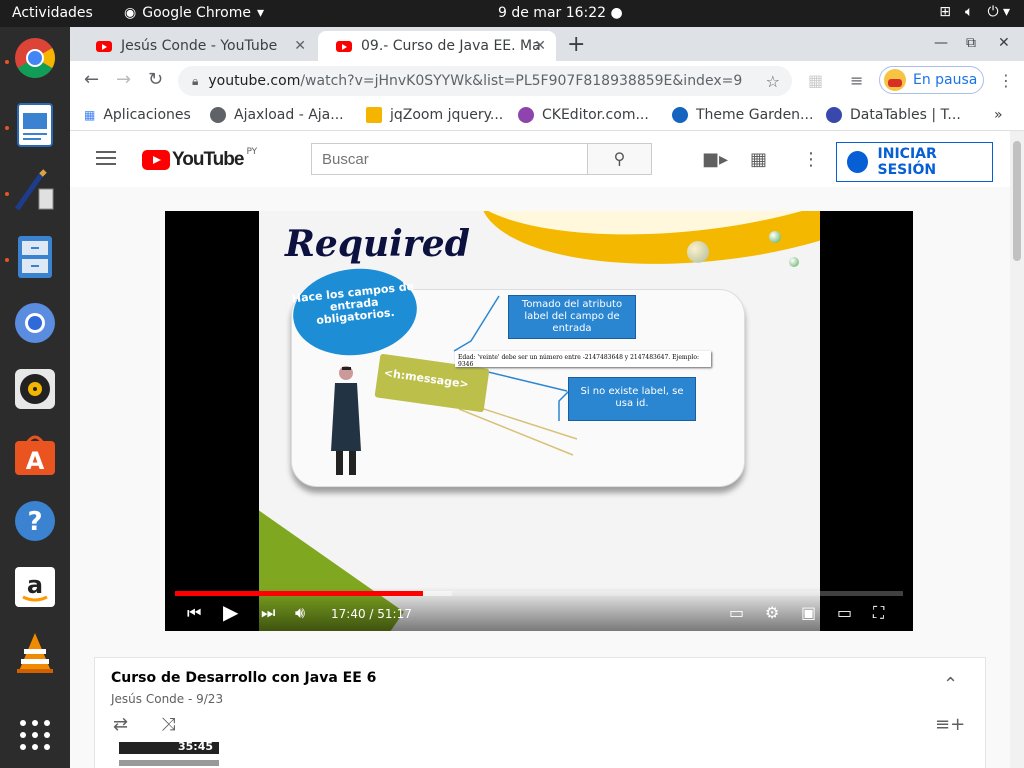 The image size is (1024, 768). I want to click on amazon-icon: a, so click(35, 587).